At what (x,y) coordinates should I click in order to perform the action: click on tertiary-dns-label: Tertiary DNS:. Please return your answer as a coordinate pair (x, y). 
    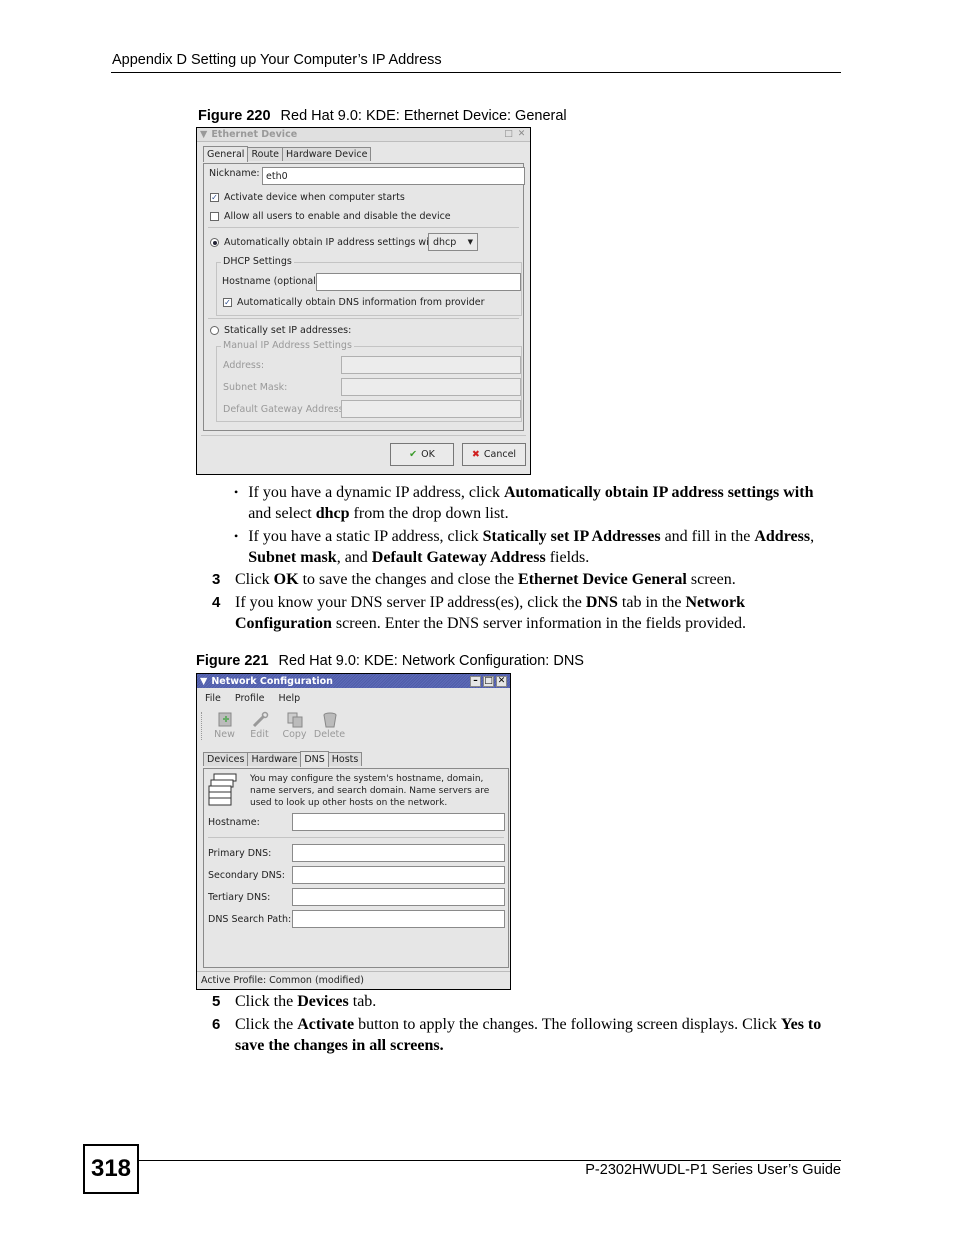
    Looking at the image, I should click on (239, 897).